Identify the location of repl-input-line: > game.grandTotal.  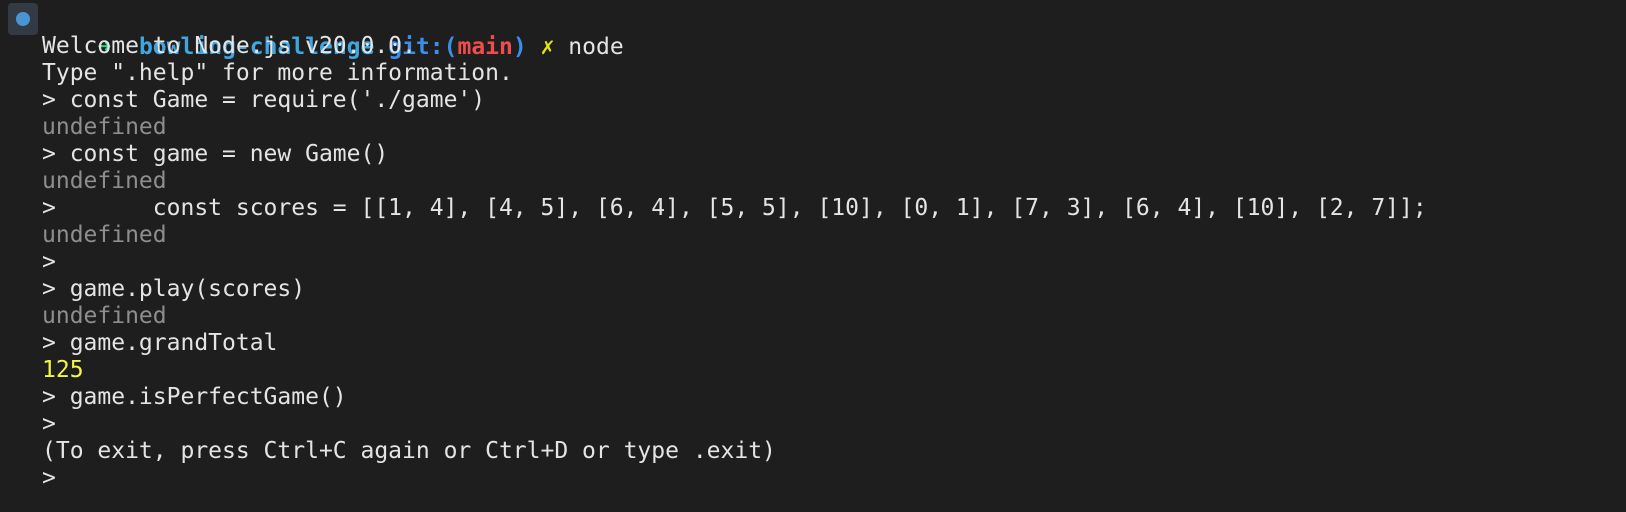
(160, 343).